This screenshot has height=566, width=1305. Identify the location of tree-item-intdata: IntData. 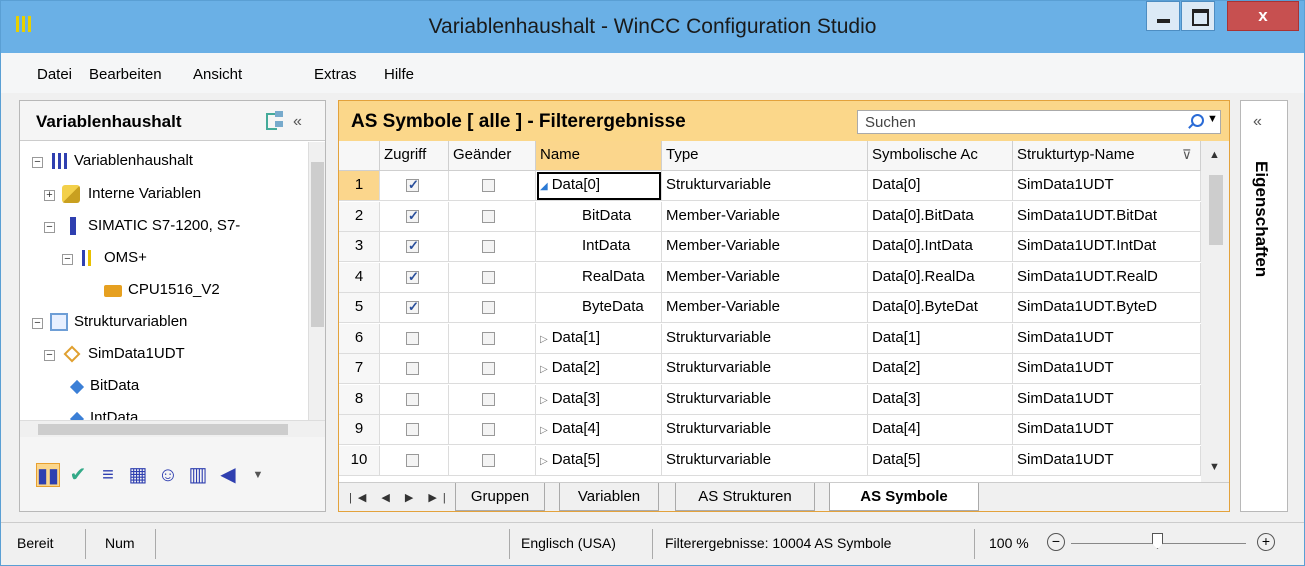
(164, 412).